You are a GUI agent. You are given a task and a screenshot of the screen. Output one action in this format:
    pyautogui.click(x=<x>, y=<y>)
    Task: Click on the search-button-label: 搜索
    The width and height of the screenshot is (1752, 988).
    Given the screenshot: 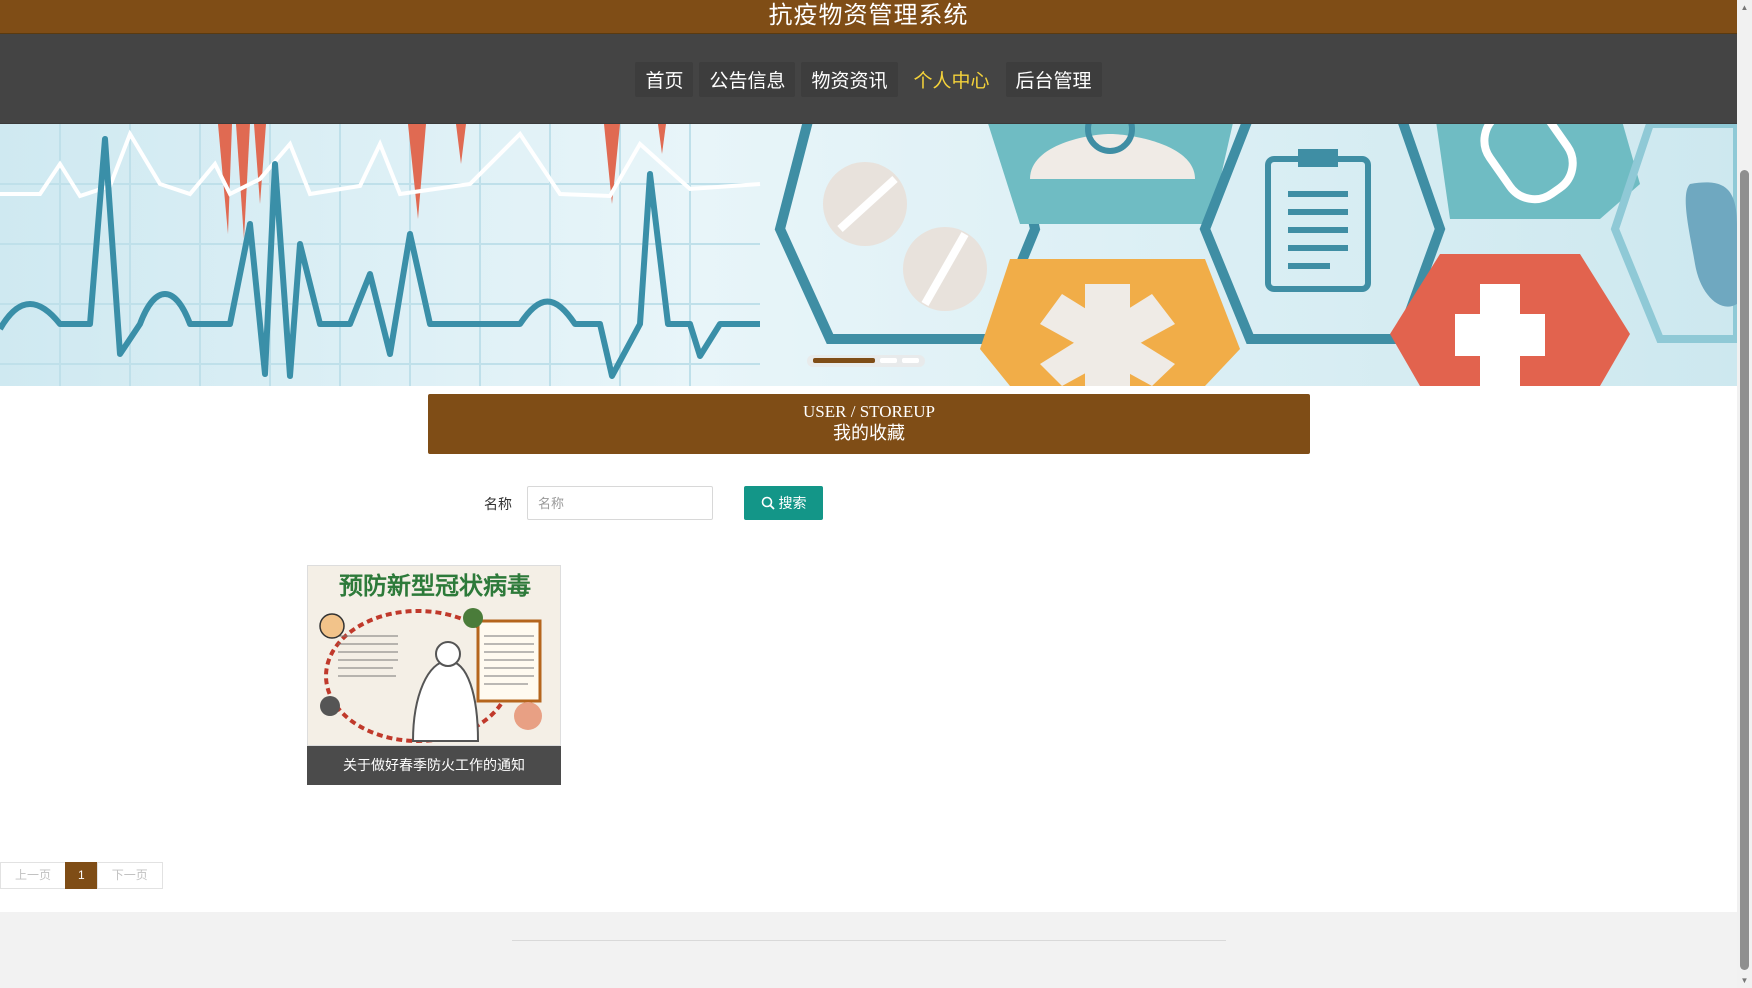 What is the action you would take?
    pyautogui.click(x=792, y=503)
    